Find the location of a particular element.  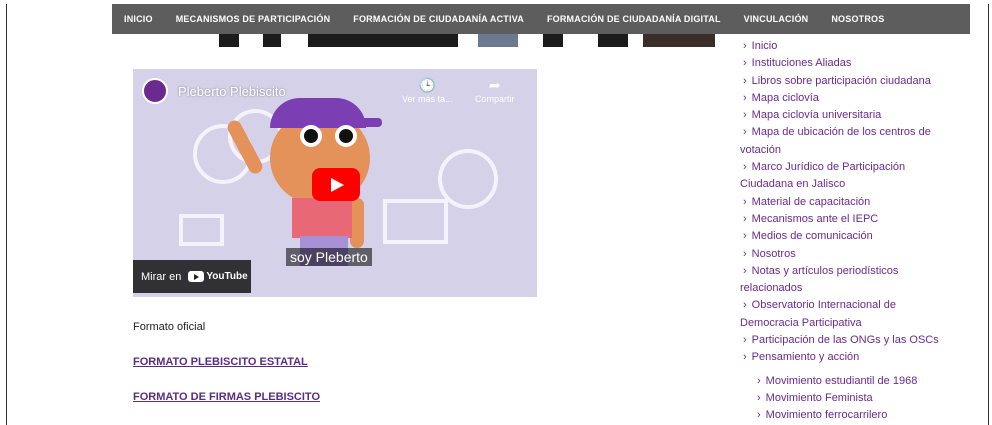

sidebar-item-mapa-ciclovia-universitaria: › Mapa ciclovía universitaria is located at coordinates (847, 115).